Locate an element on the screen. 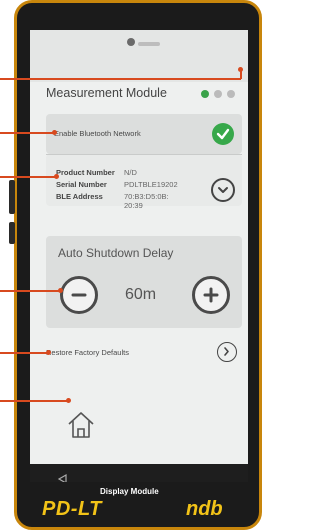 Image resolution: width=320 pixels, height=530 pixels. product-number-value: N/D is located at coordinates (130, 172).